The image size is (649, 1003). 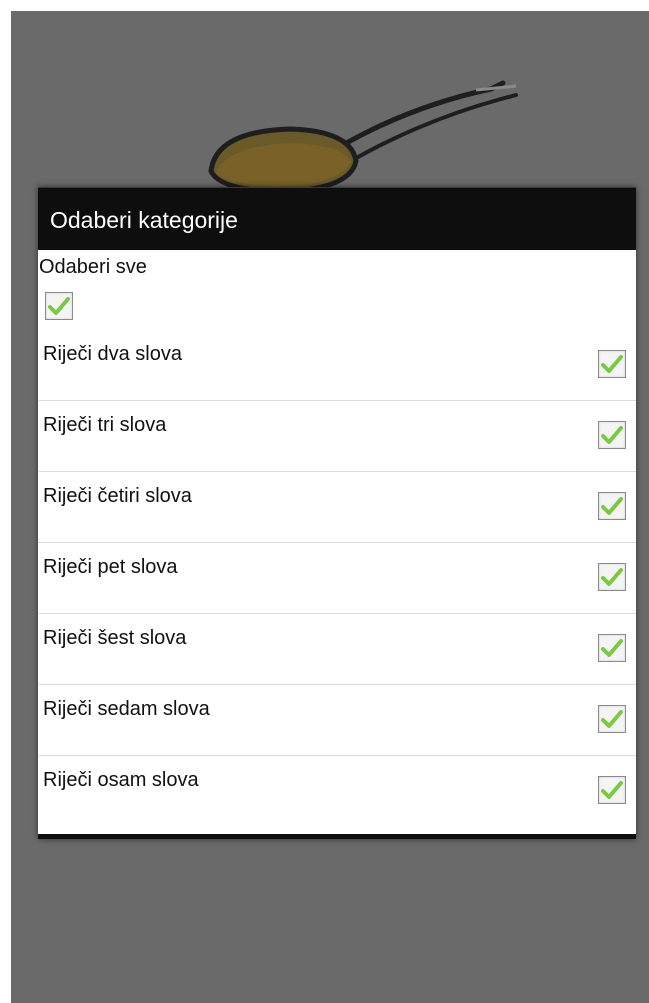 I want to click on dialog-title-bar: Odaberi kategorije, so click(x=337, y=218).